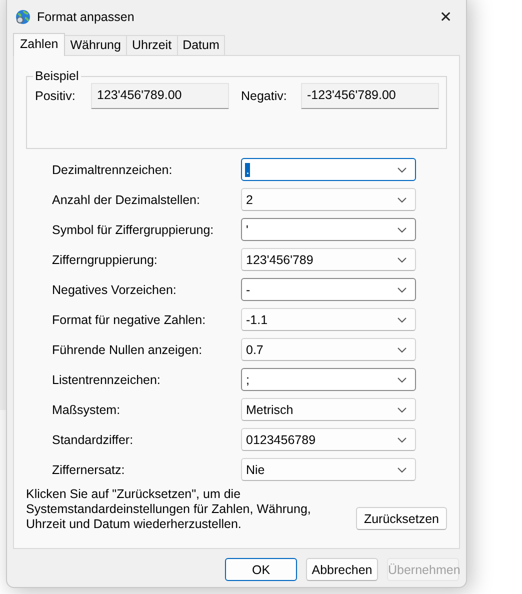 Image resolution: width=522 pixels, height=594 pixels. What do you see at coordinates (328, 199) in the screenshot?
I see `dropdown-field: 2` at bounding box center [328, 199].